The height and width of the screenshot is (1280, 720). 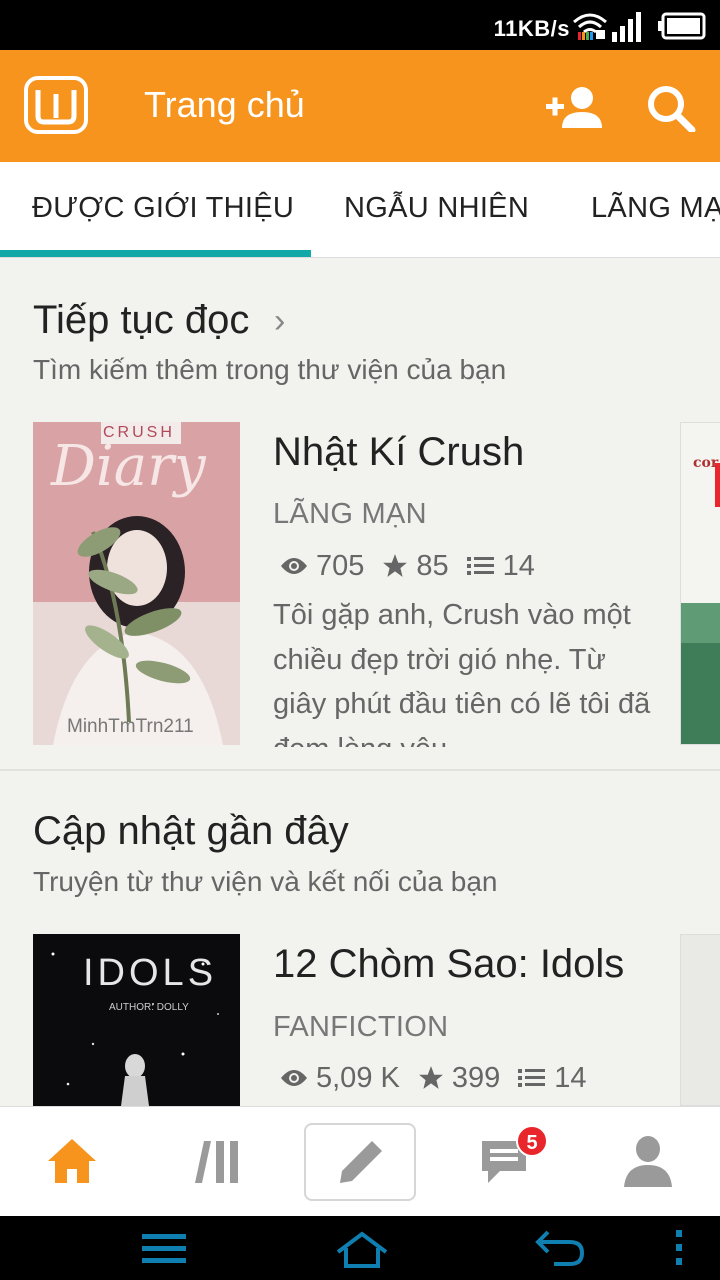 I want to click on battery-icon, so click(x=682, y=28).